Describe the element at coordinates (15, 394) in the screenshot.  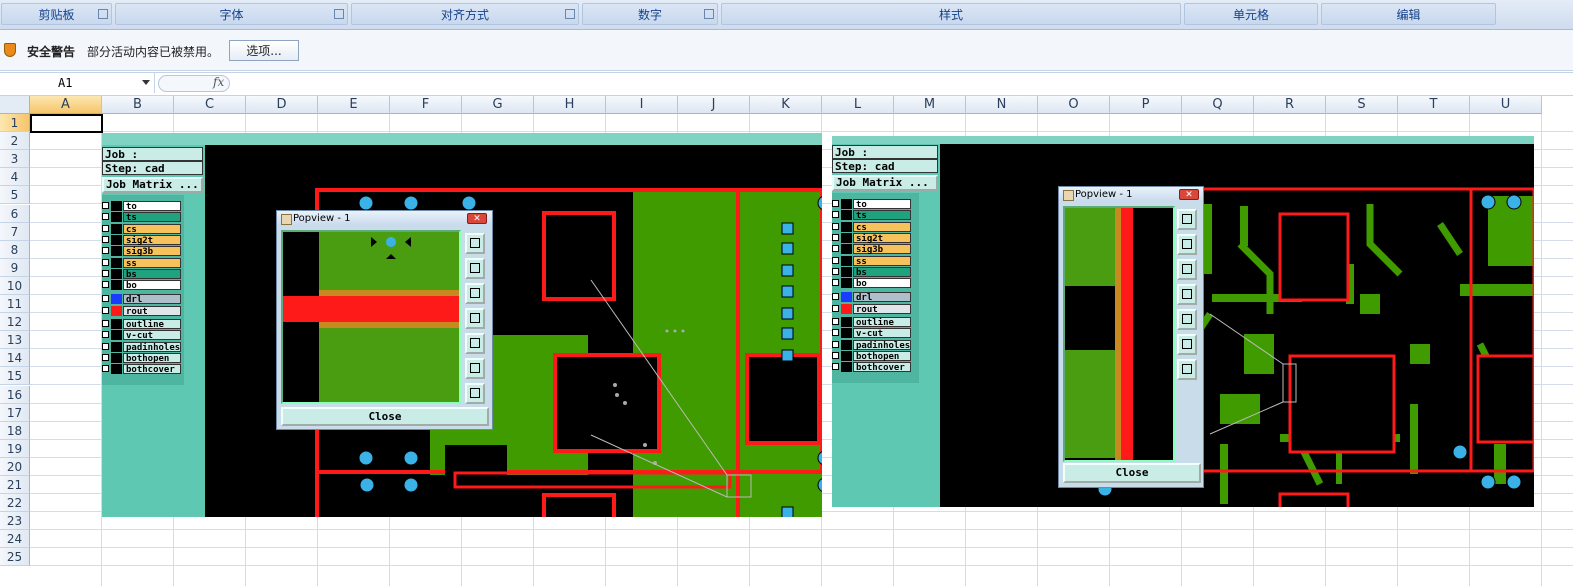
I see `row-header-16: 16` at that location.